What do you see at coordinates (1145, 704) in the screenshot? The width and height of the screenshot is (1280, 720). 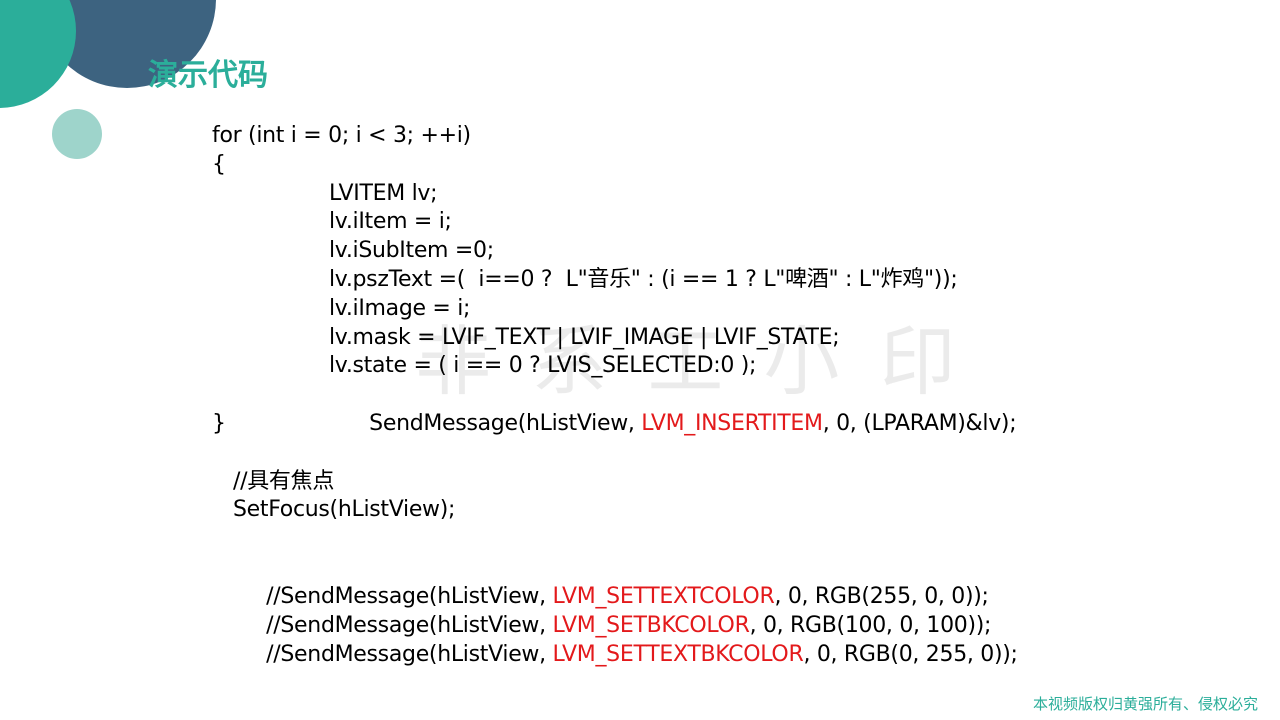 I see `copyright-notice: 本视频版权归黄强所有、侵权必究` at bounding box center [1145, 704].